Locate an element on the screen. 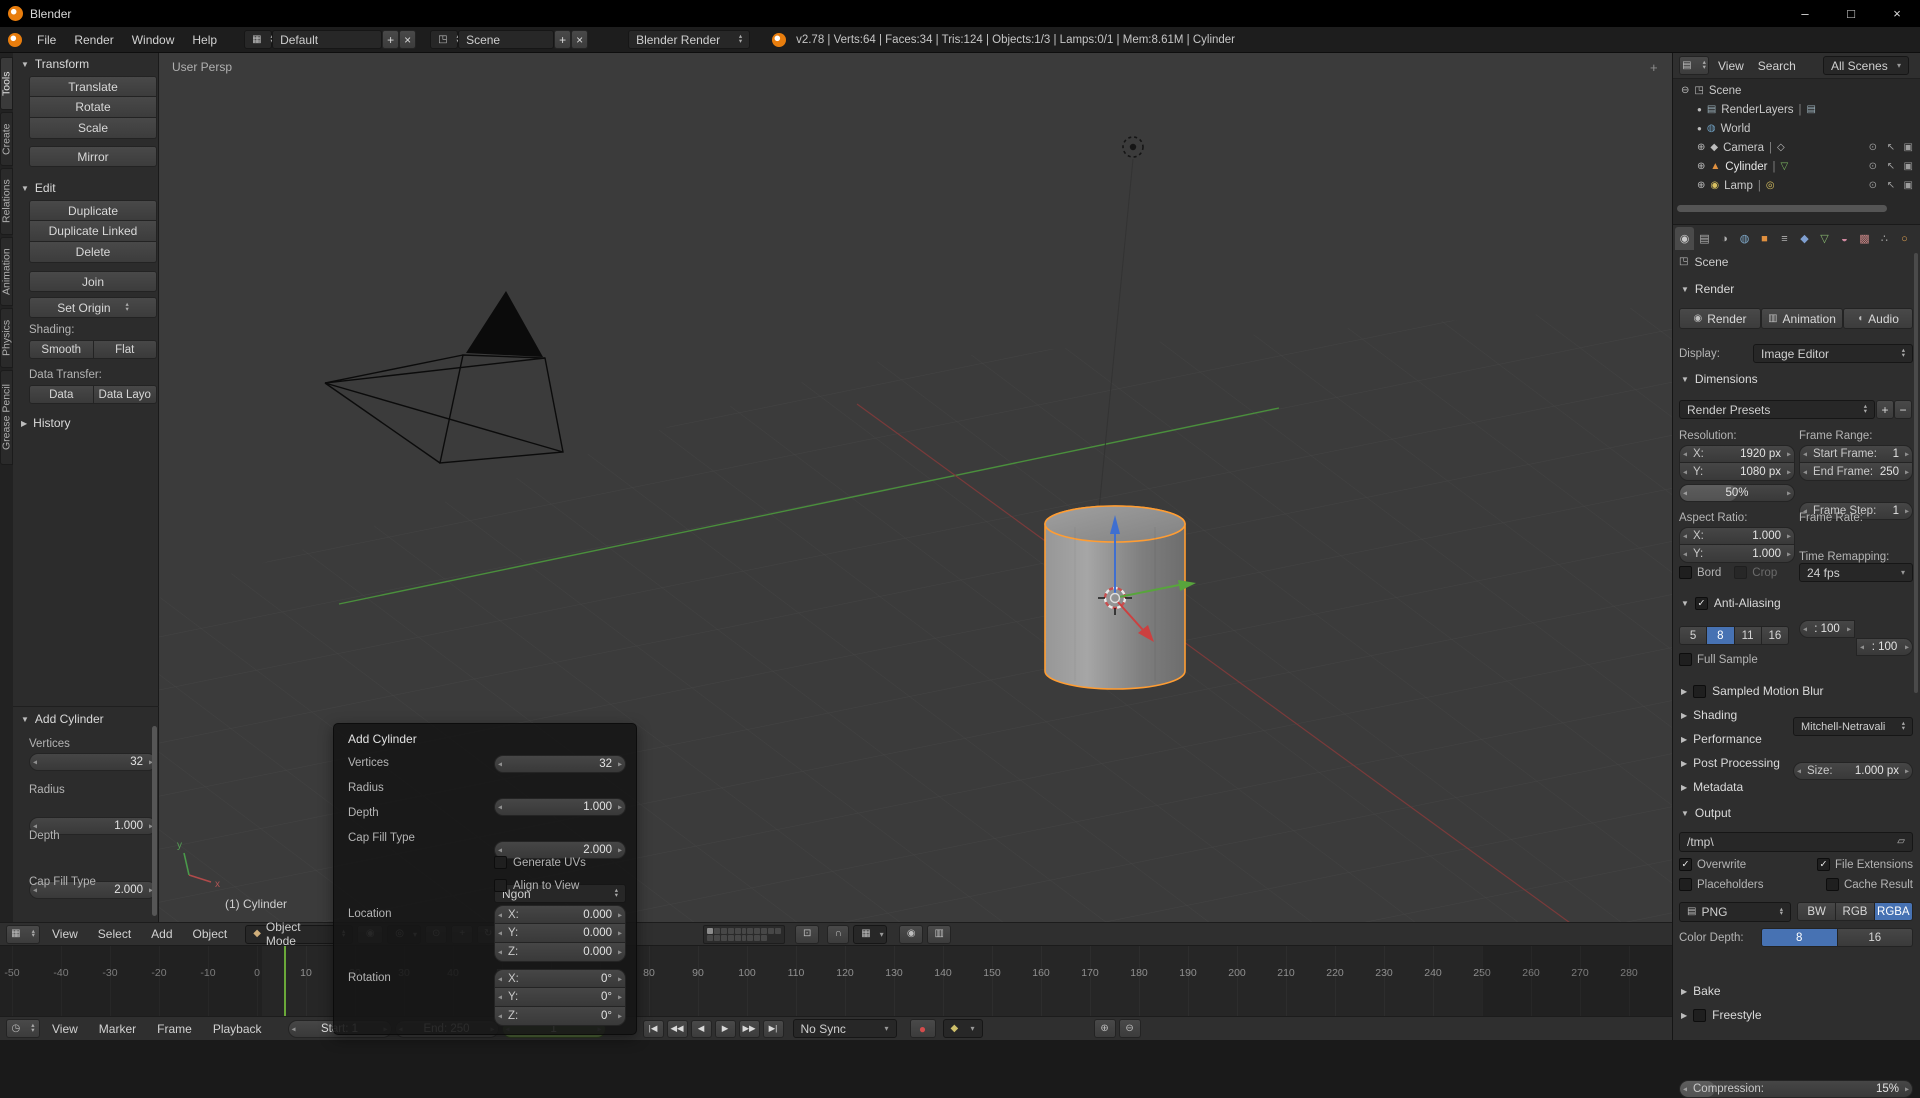 This screenshot has width=1920, height=1098. scene-browse-icon: ◳ is located at coordinates (444, 39).